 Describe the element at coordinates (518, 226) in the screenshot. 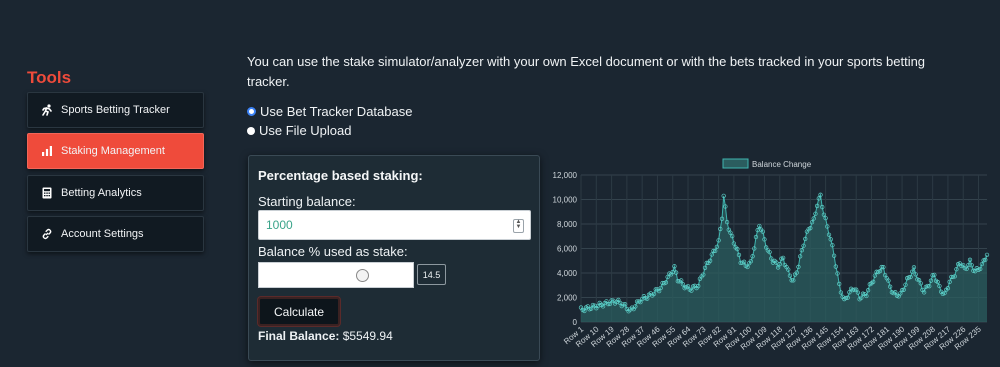

I see `spinner-icon: ▲ ▼` at that location.